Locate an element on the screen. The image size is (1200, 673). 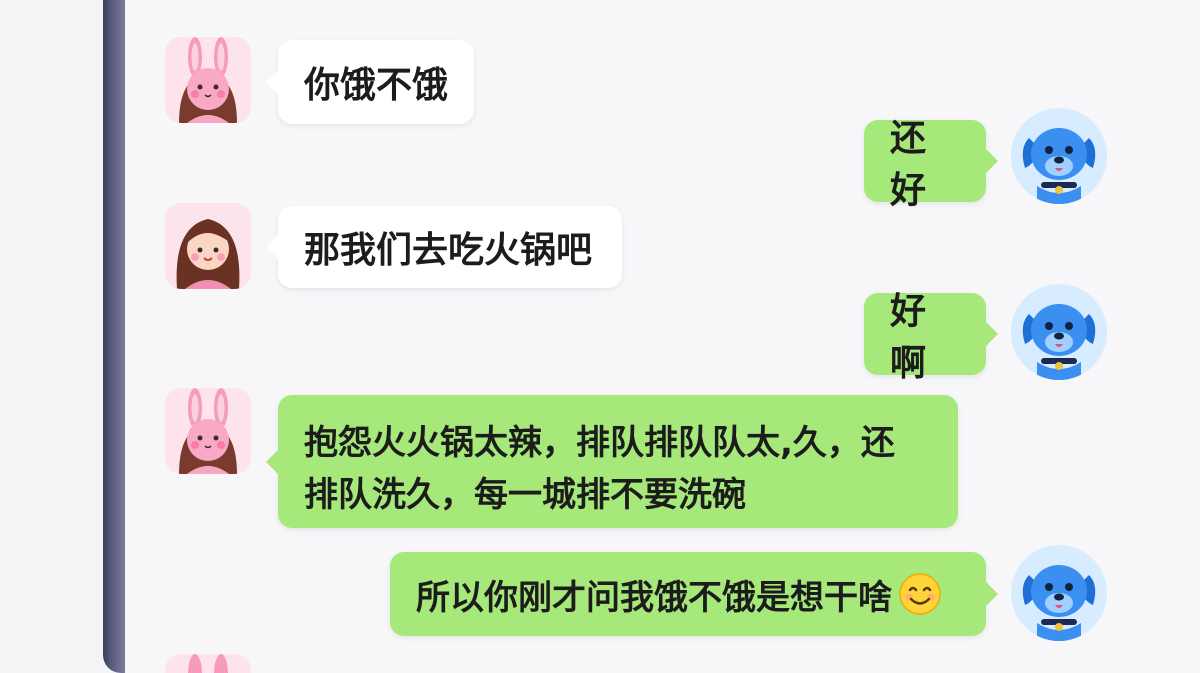
message-bubble-5: 抱怨火火锅太辣，排队排队队太,久，还 排队洗久，每一城排不要洗碗 is located at coordinates (612, 461).